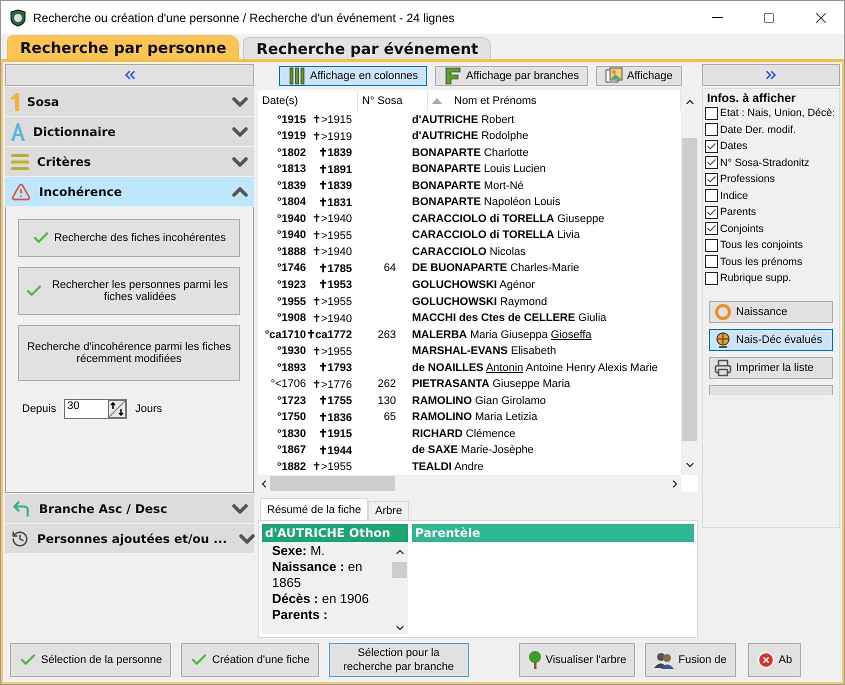 The height and width of the screenshot is (685, 845). What do you see at coordinates (771, 311) in the screenshot?
I see `filter-button: Naissance` at bounding box center [771, 311].